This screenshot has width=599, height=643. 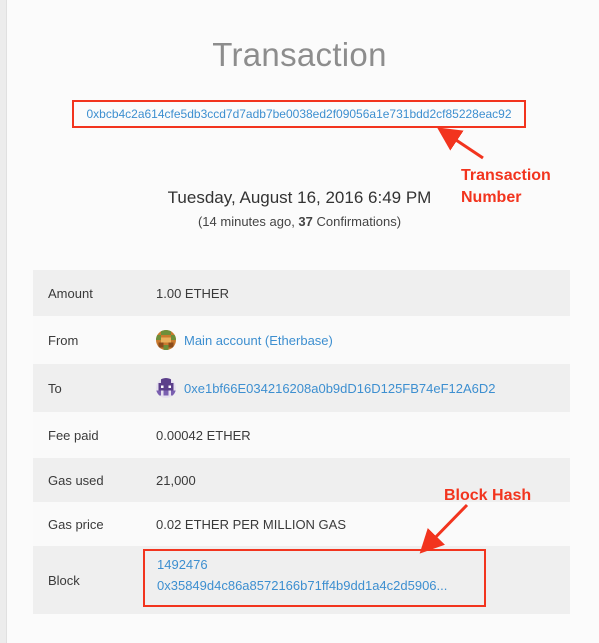 I want to click on annotation-arrows, so click(x=451, y=340).